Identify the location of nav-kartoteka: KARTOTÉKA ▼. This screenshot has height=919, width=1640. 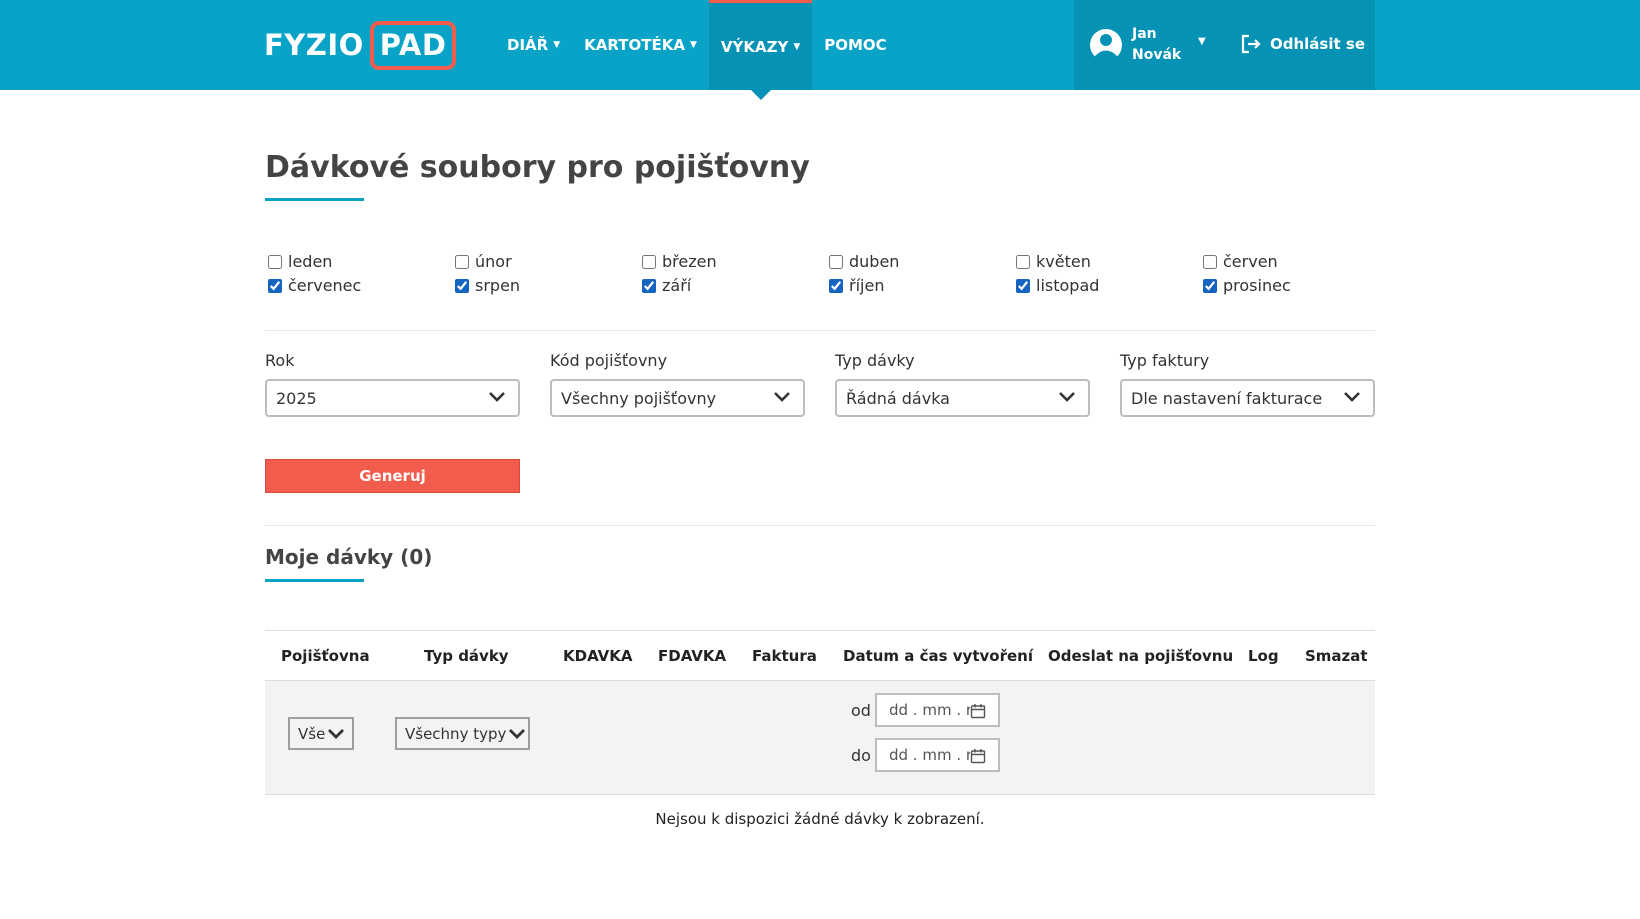
(640, 45).